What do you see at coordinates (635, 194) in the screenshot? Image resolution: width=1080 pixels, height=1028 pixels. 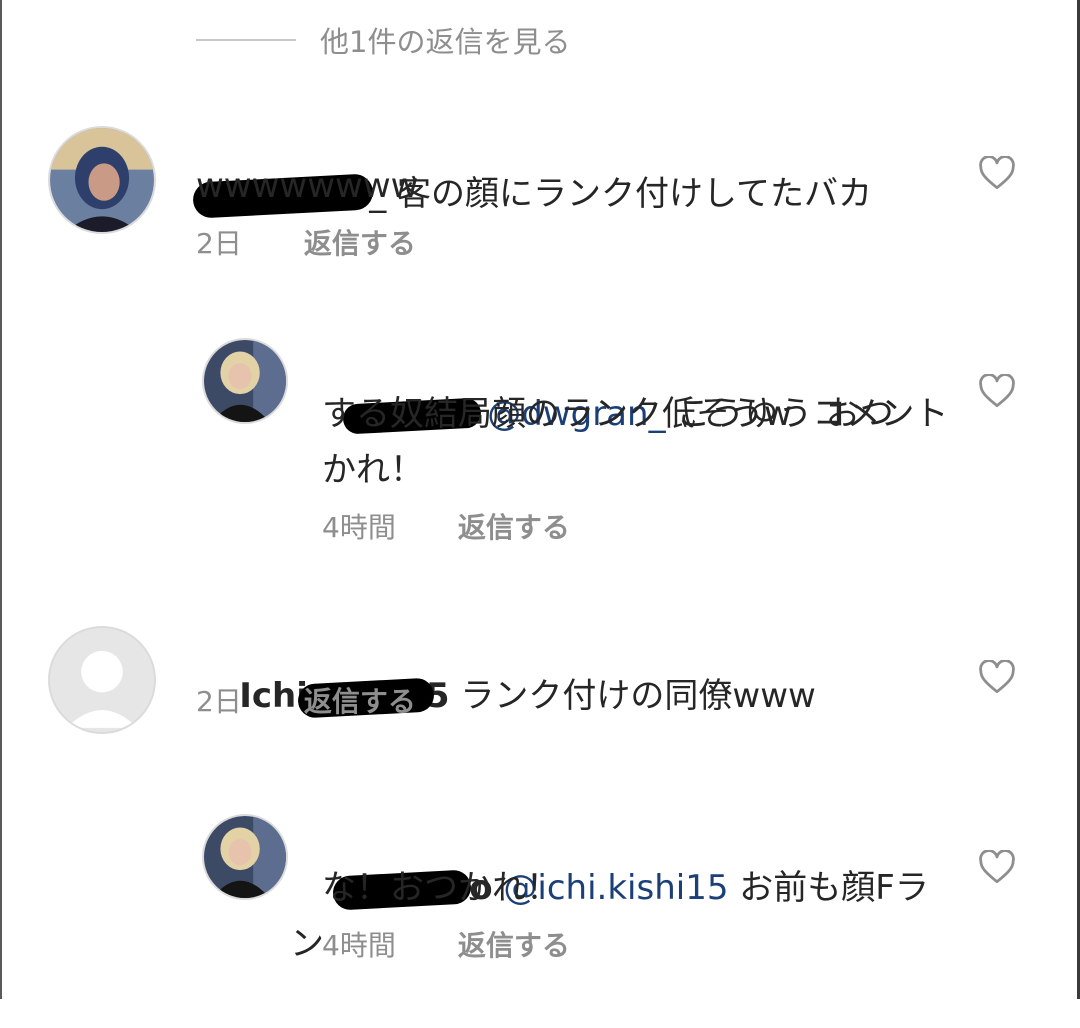 I see `comment-line-1: 客の顔にランク付けしてたバカ` at bounding box center [635, 194].